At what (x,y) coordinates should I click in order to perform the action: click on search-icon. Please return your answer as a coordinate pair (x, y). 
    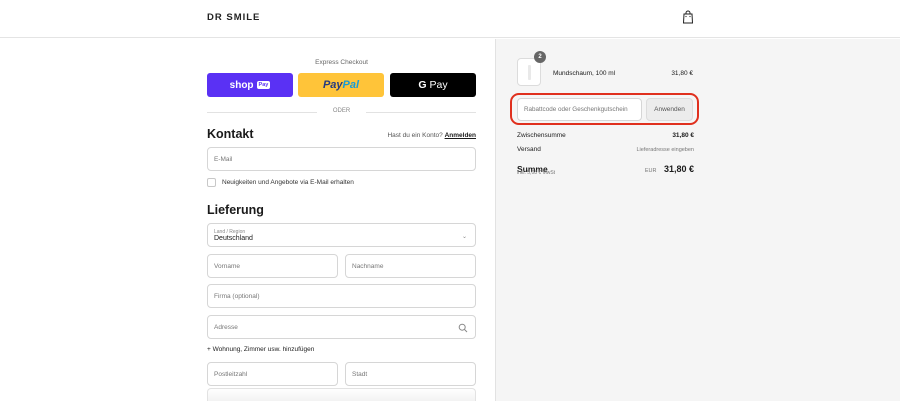
    Looking at the image, I should click on (463, 328).